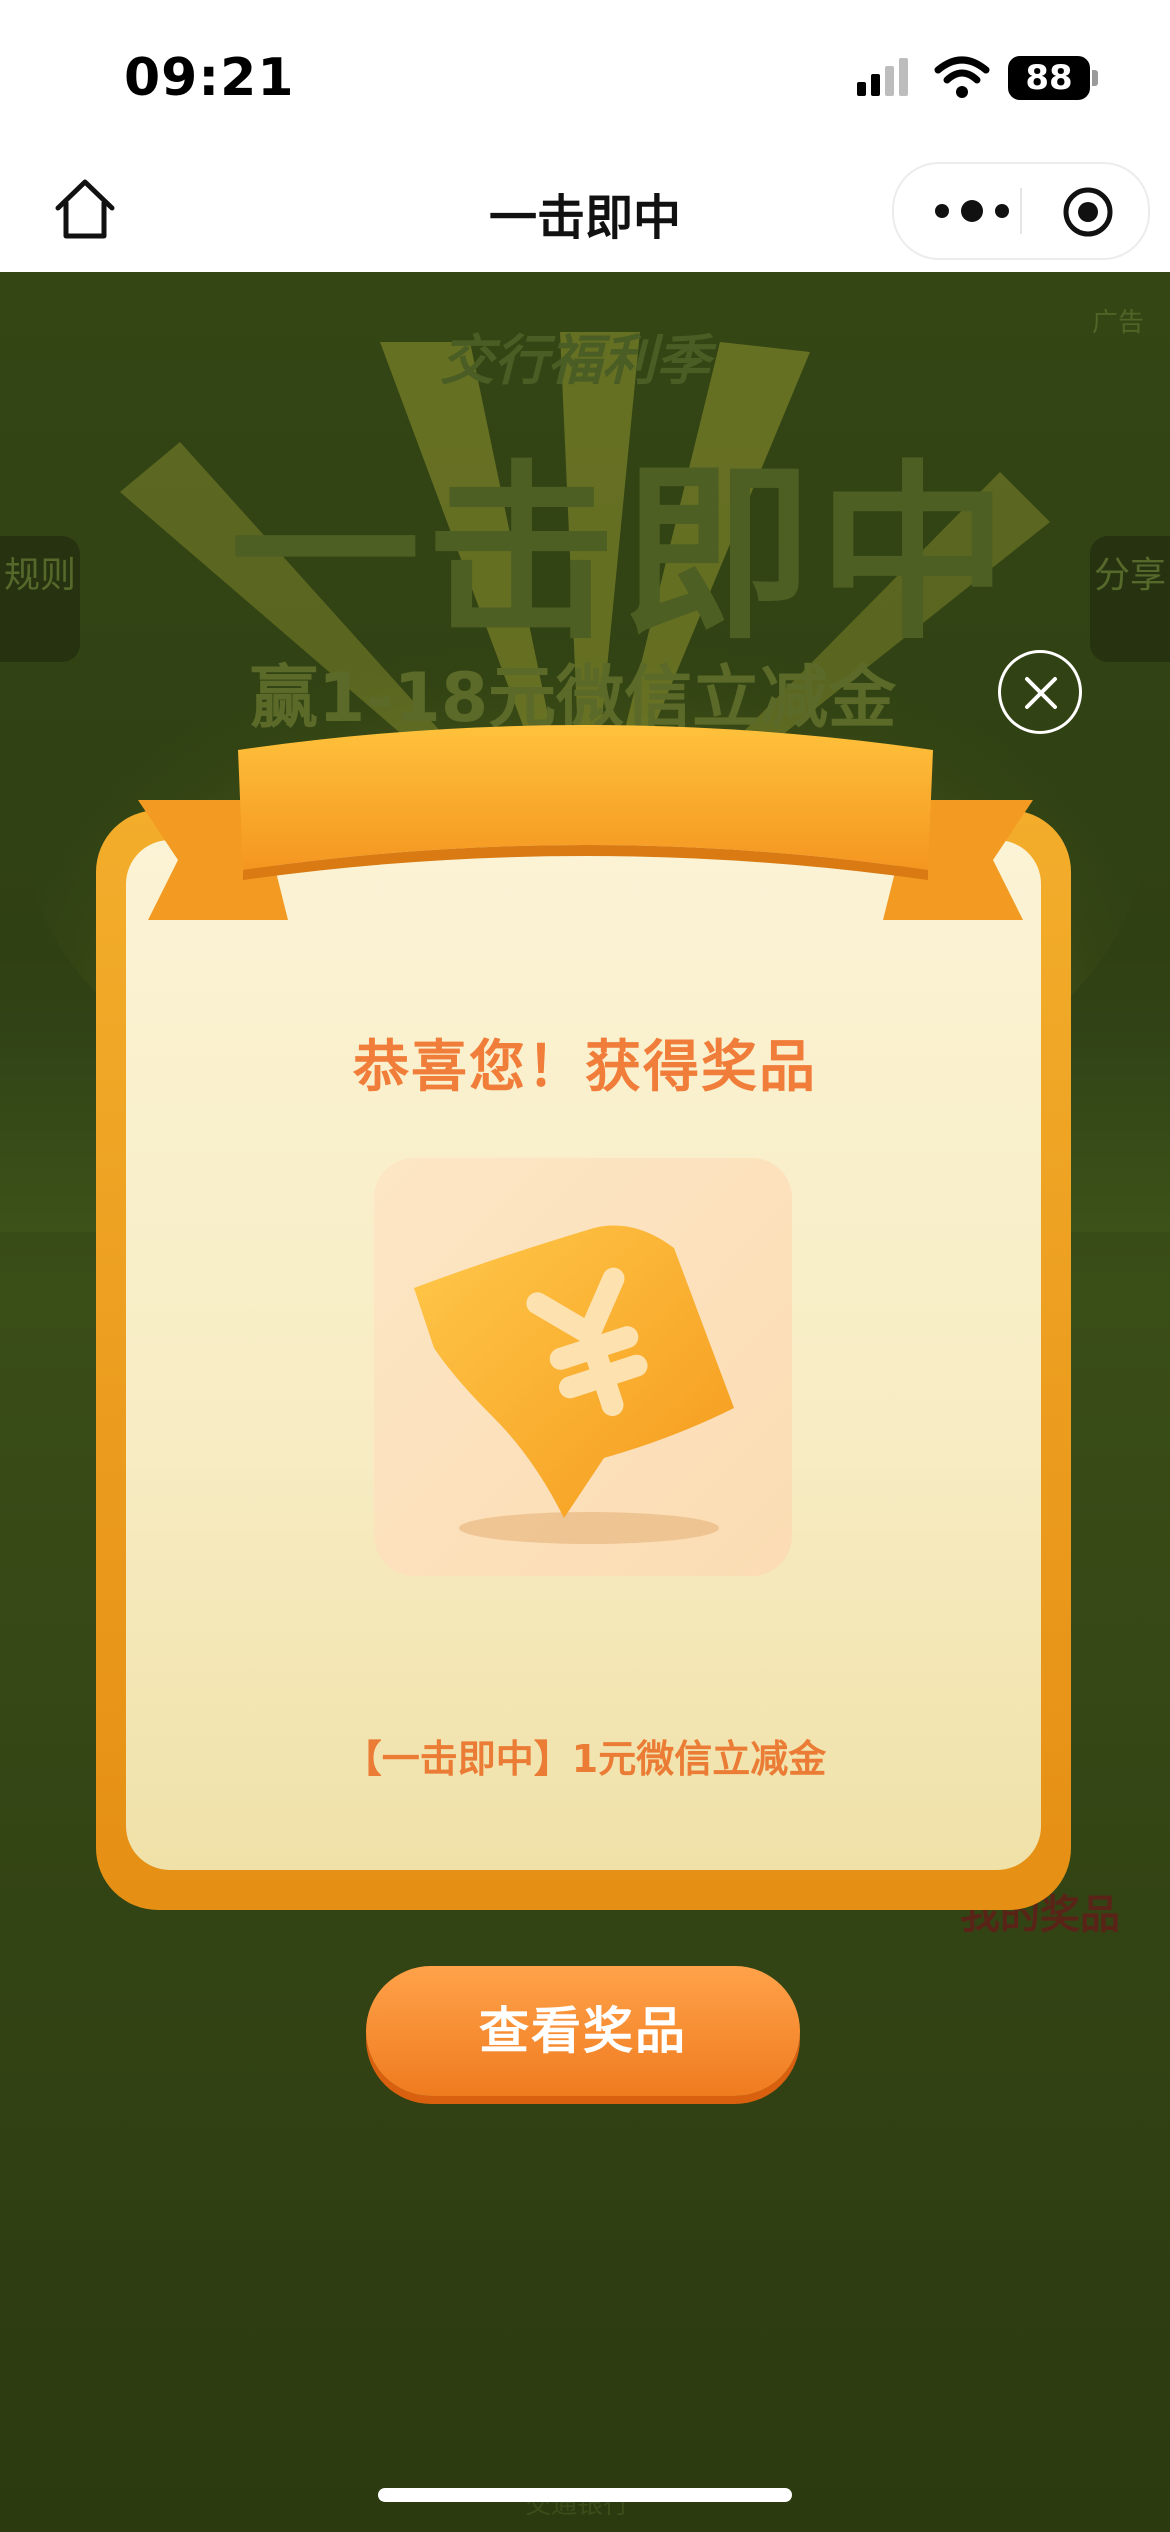  Describe the element at coordinates (585, 2495) in the screenshot. I see `home-indicator` at that location.